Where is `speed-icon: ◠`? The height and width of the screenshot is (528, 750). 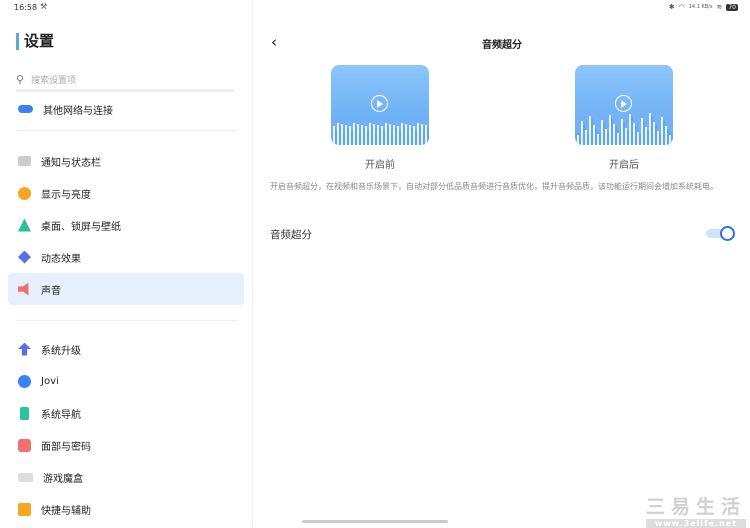 speed-icon: ◠ is located at coordinates (681, 7).